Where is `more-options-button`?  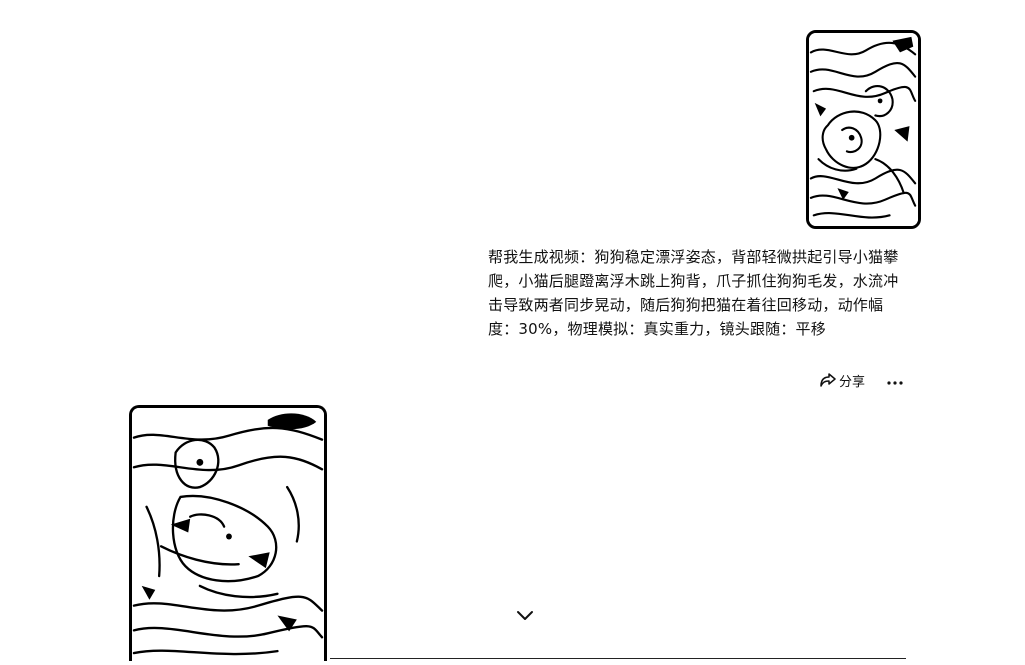
more-options-button is located at coordinates (895, 380).